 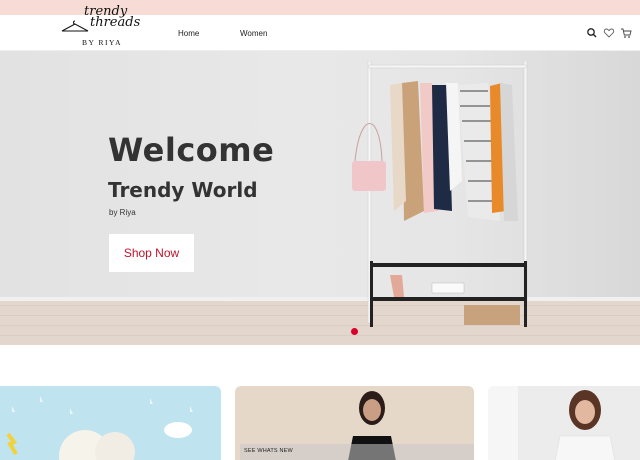 I want to click on carousel-dot-active, so click(x=354, y=331).